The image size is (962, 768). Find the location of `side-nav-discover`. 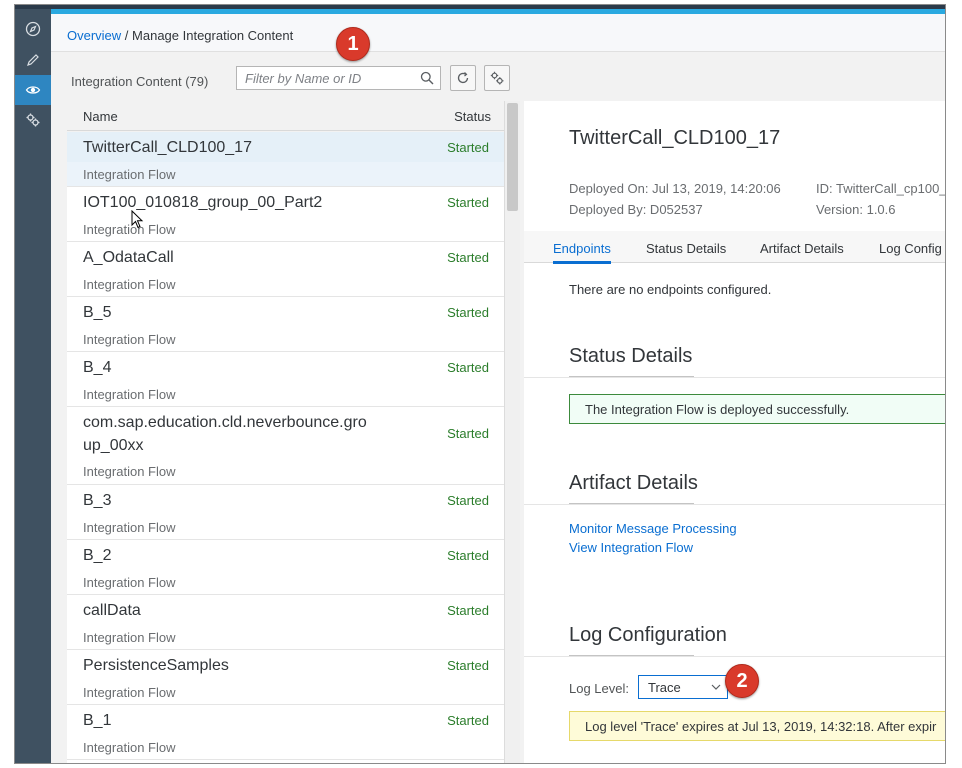

side-nav-discover is located at coordinates (33, 29).